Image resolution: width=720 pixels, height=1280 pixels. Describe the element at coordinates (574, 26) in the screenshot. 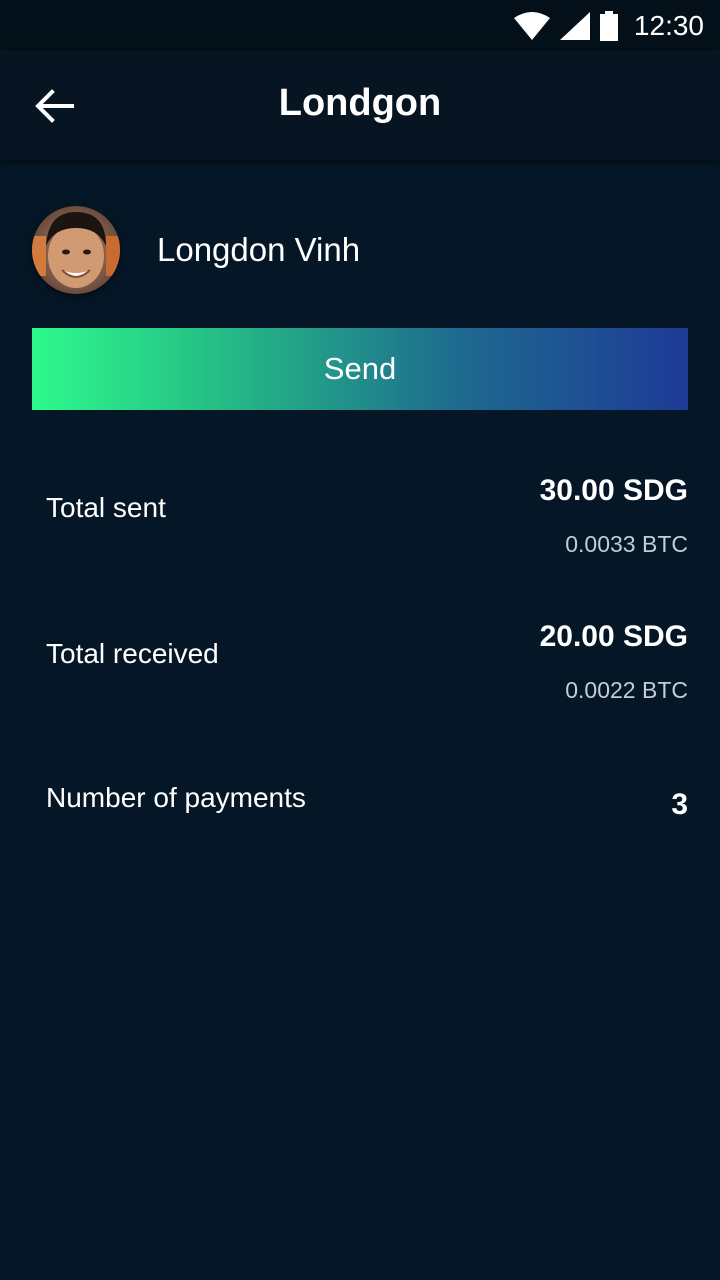

I see `cellular-signal-icon` at that location.